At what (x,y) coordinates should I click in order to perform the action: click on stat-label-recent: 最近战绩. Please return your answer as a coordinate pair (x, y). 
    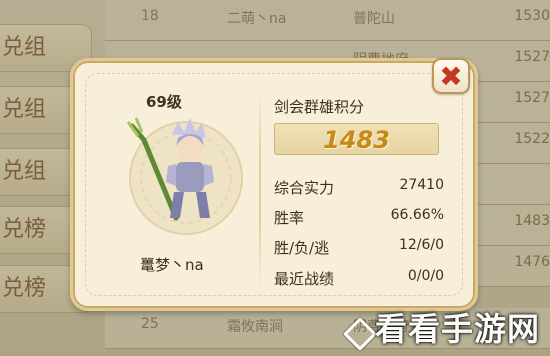
    Looking at the image, I should click on (304, 279).